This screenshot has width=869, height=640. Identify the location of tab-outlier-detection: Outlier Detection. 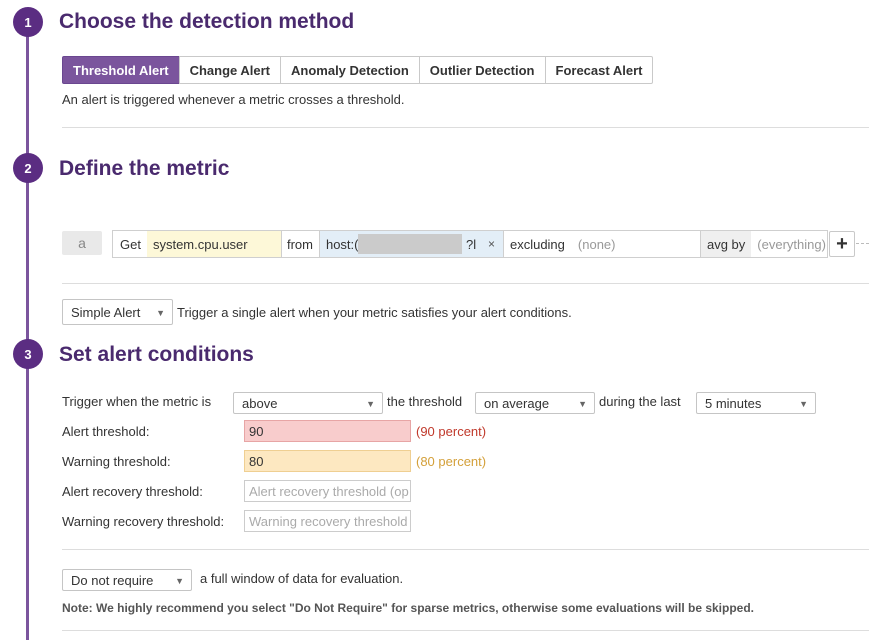
(482, 70).